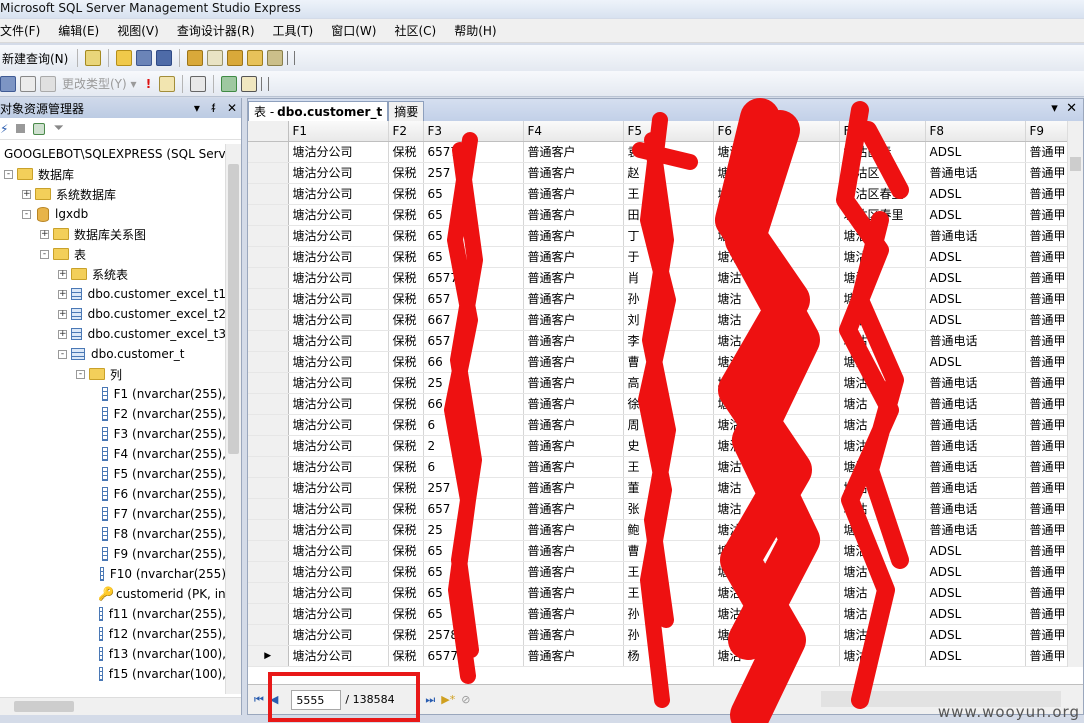  Describe the element at coordinates (58, 128) in the screenshot. I see `filter-icon: ⏷` at that location.